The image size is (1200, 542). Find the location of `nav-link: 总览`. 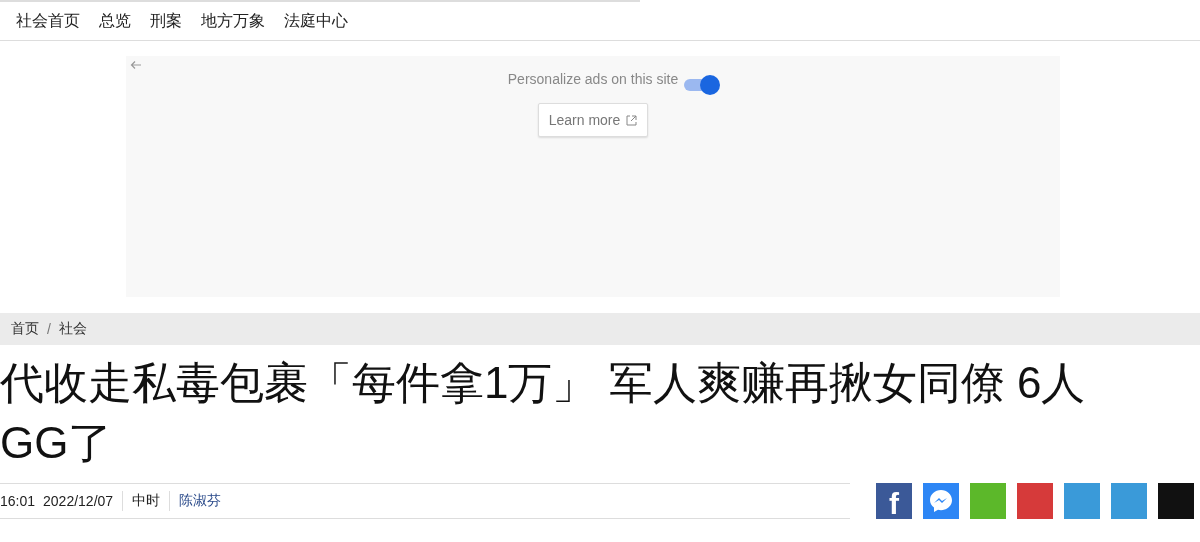

nav-link: 总览 is located at coordinates (115, 25).